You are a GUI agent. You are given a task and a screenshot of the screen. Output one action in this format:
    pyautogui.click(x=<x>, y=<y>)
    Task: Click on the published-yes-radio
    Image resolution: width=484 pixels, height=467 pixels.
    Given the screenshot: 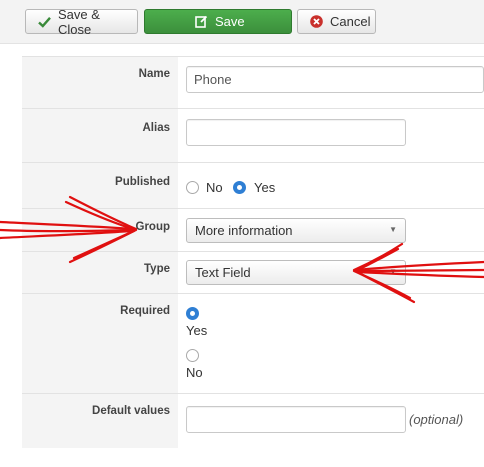 What is the action you would take?
    pyautogui.click(x=239, y=187)
    